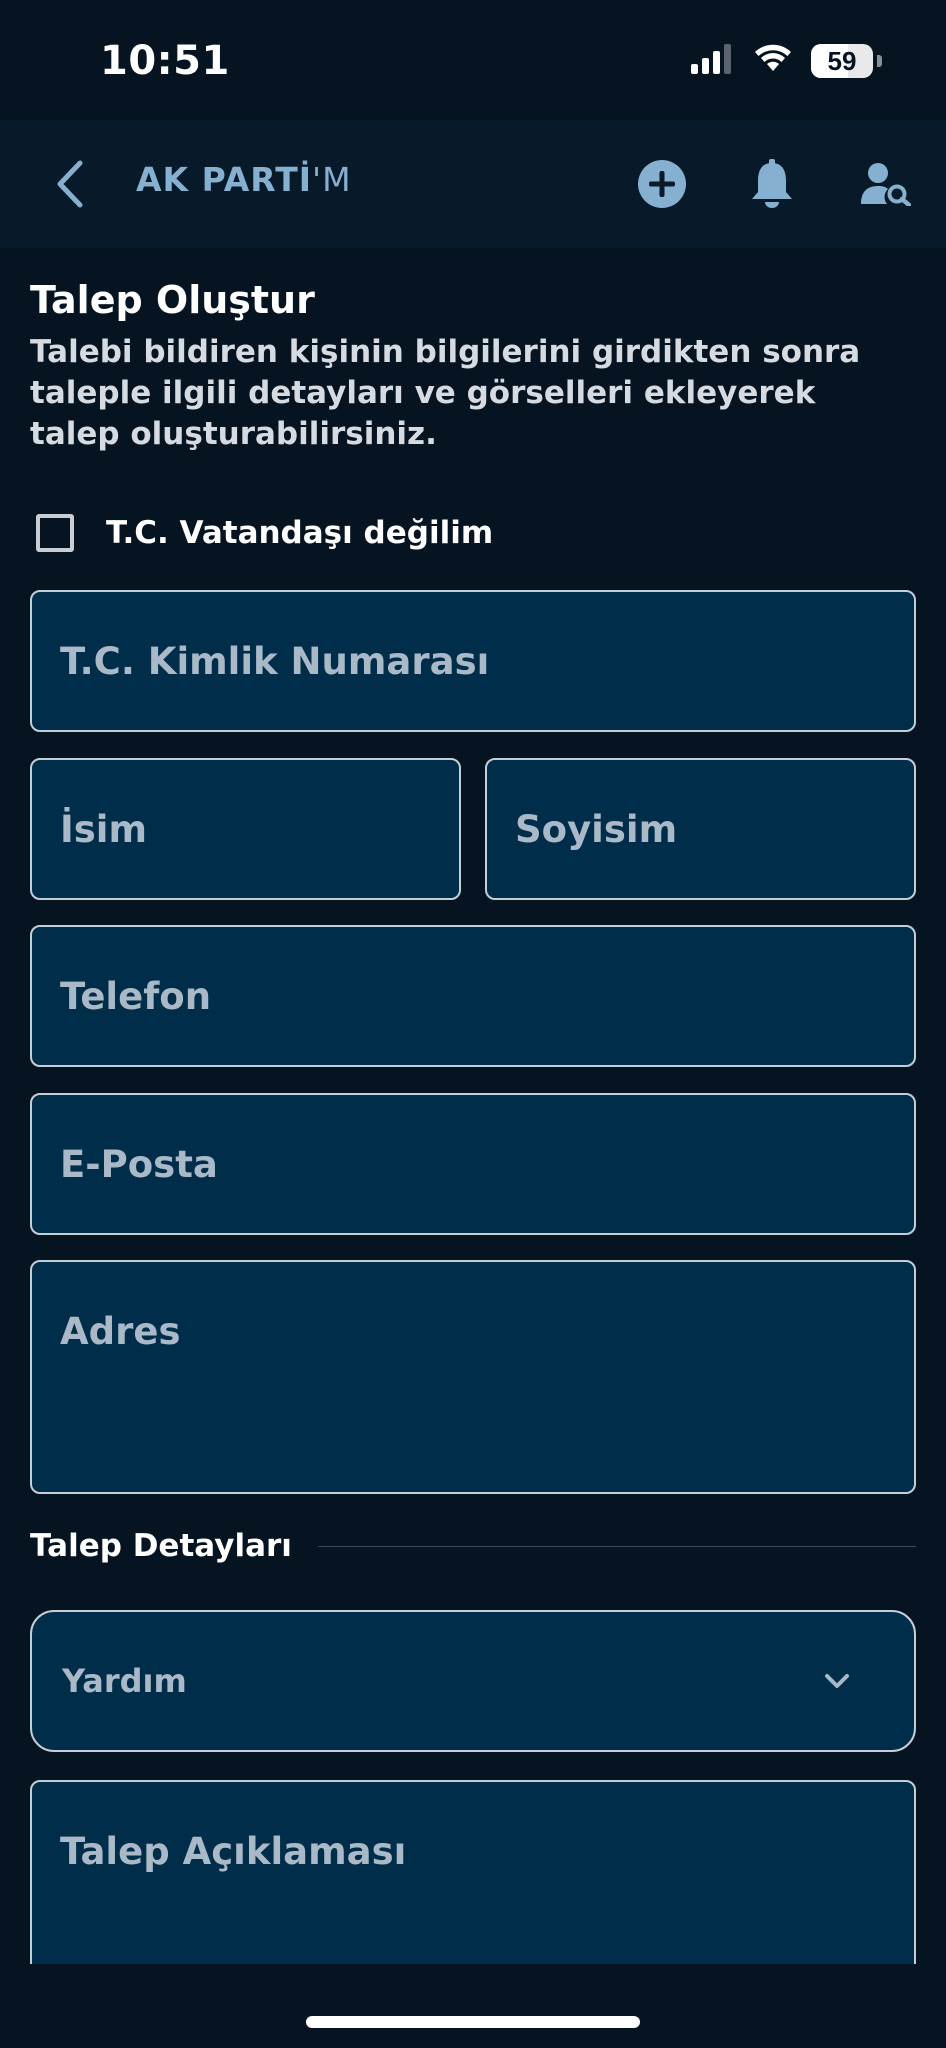 The image size is (946, 2048). Describe the element at coordinates (136, 996) in the screenshot. I see `phone-placeholder: Telefon` at that location.